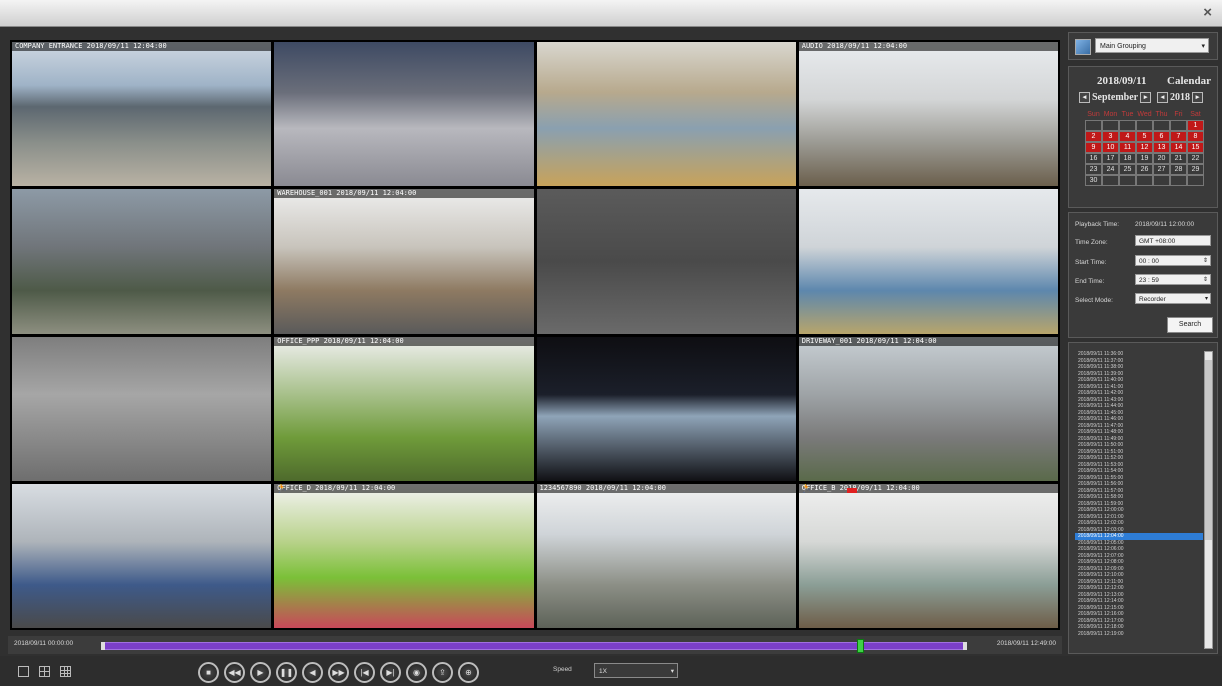  Describe the element at coordinates (928, 408) in the screenshot. I see `camera-tile: DRIVEWAY_001 2018/09/11 12:04:00` at that location.